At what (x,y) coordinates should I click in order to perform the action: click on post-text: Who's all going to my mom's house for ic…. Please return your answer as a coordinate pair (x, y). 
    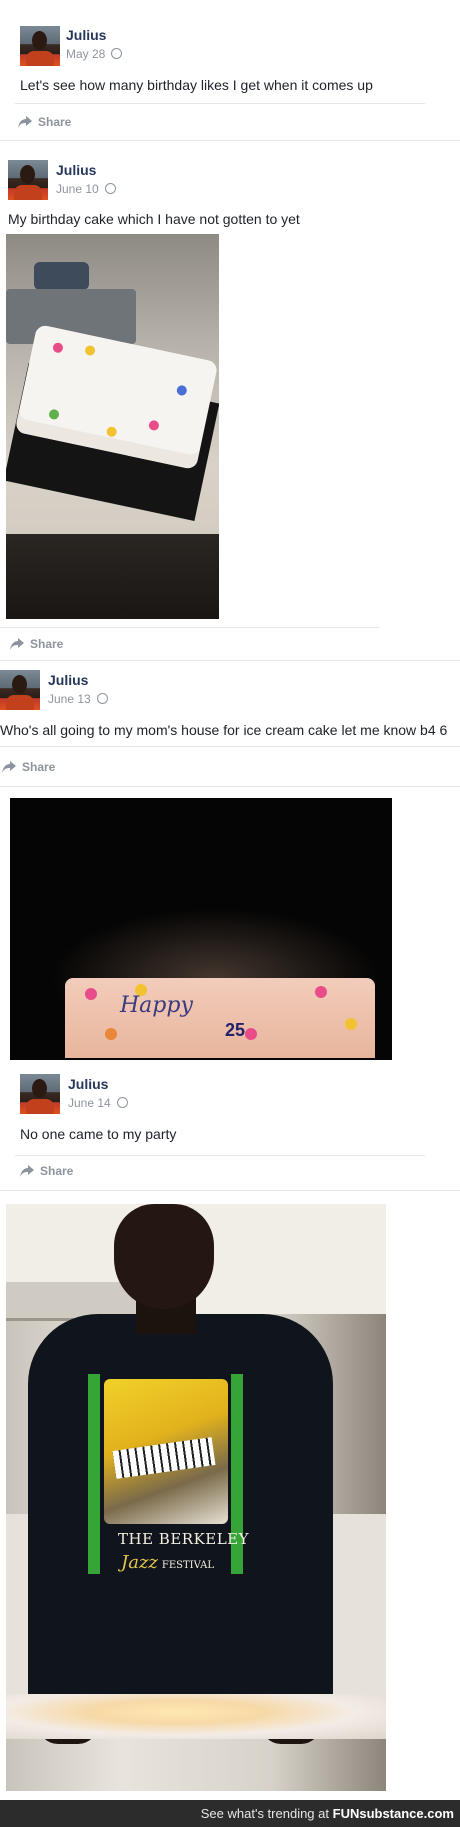
    Looking at the image, I should click on (224, 730).